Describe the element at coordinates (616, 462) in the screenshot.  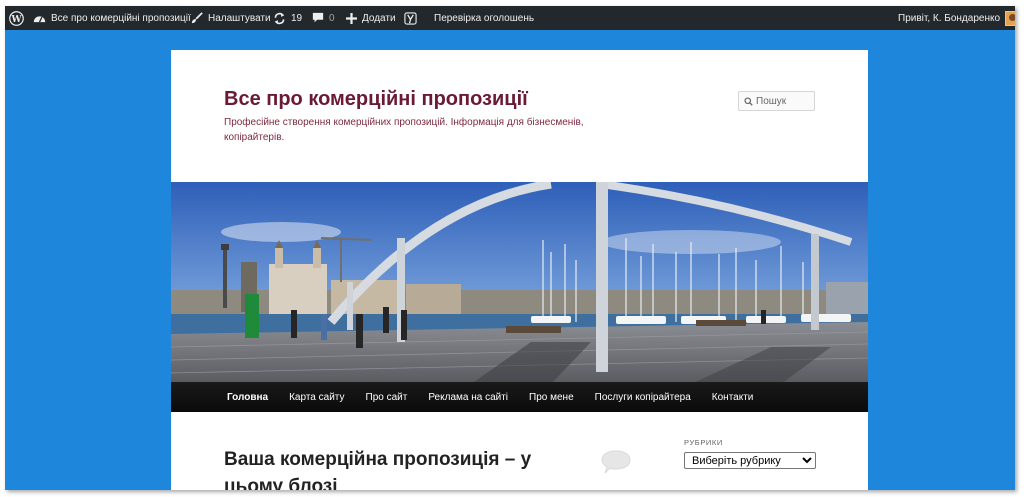
I see `comment-bubble-icon` at that location.